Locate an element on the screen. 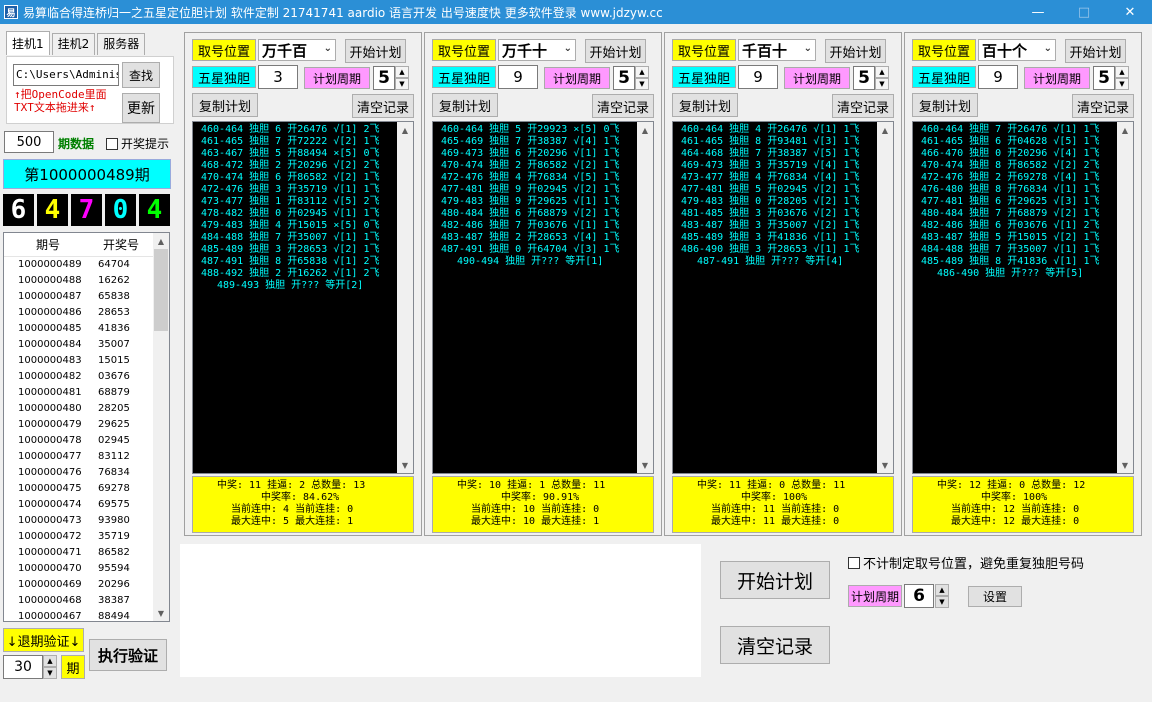 The image size is (1152, 702). pos-select: 万千百 ⌄ is located at coordinates (297, 50).